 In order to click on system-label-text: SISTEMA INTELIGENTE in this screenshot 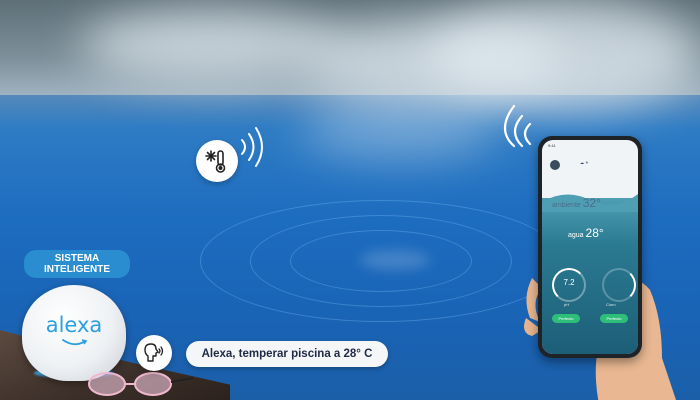, I will do `click(77, 264)`.